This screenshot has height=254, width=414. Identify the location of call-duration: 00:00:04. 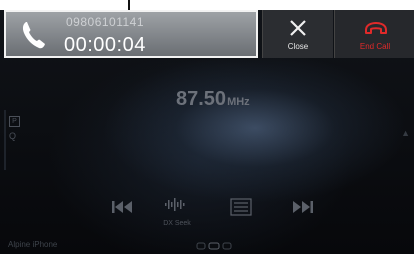
(105, 45).